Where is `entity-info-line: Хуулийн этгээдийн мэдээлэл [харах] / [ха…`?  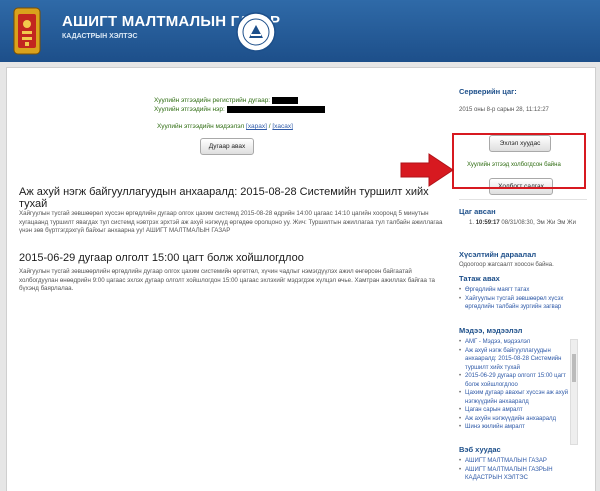 entity-info-line: Хуулийн этгээдийн мэдээлэл [харах] / [ха… is located at coordinates (225, 126).